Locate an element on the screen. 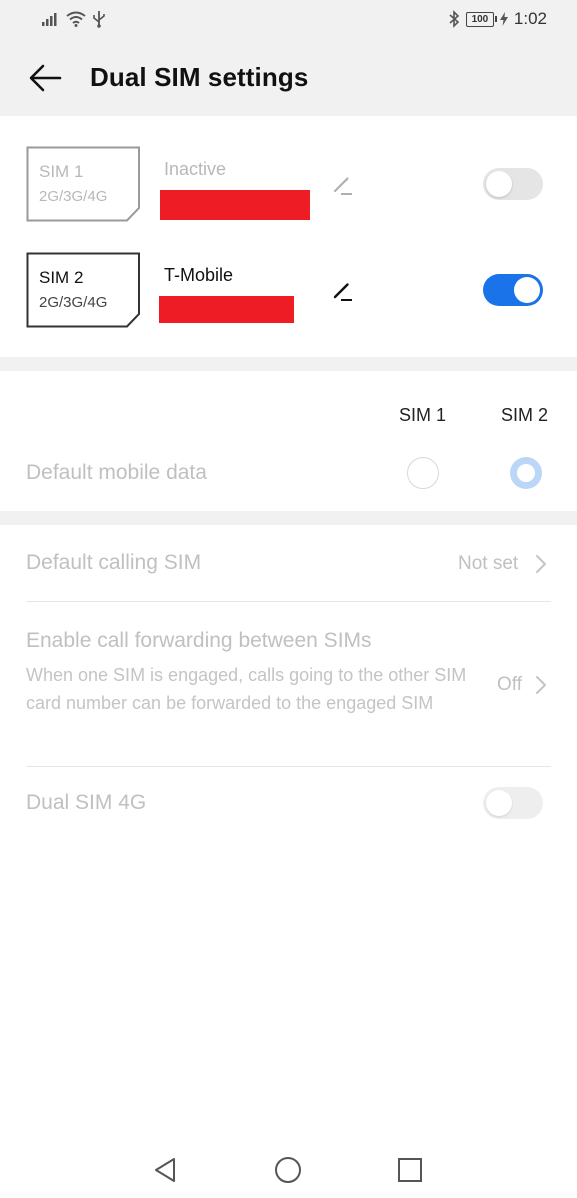 This screenshot has height=1198, width=577. sim1-edit-icon is located at coordinates (342, 186).